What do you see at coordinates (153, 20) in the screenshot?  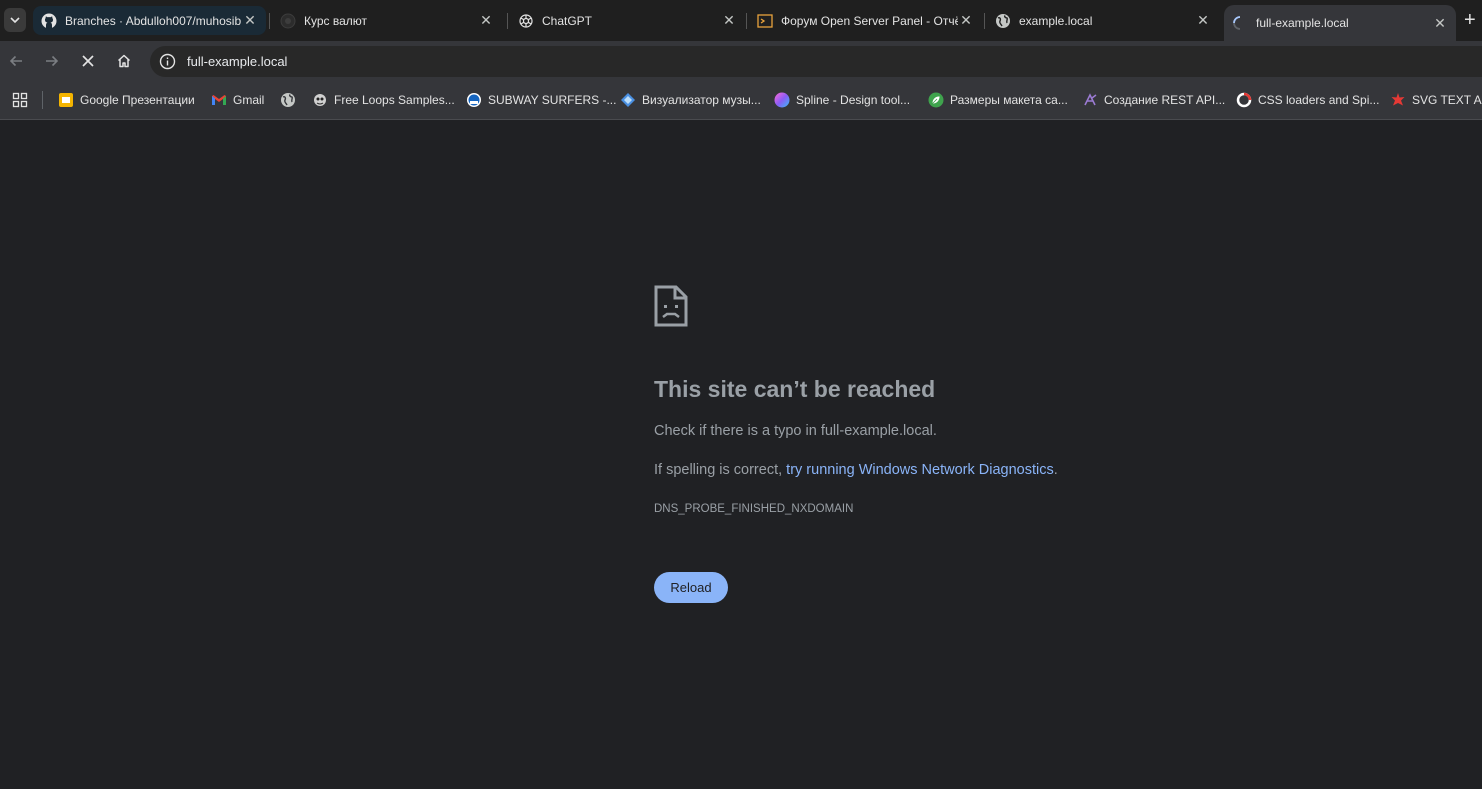 I see `tab-title: Branches · Abdulloh007/muhosib` at bounding box center [153, 20].